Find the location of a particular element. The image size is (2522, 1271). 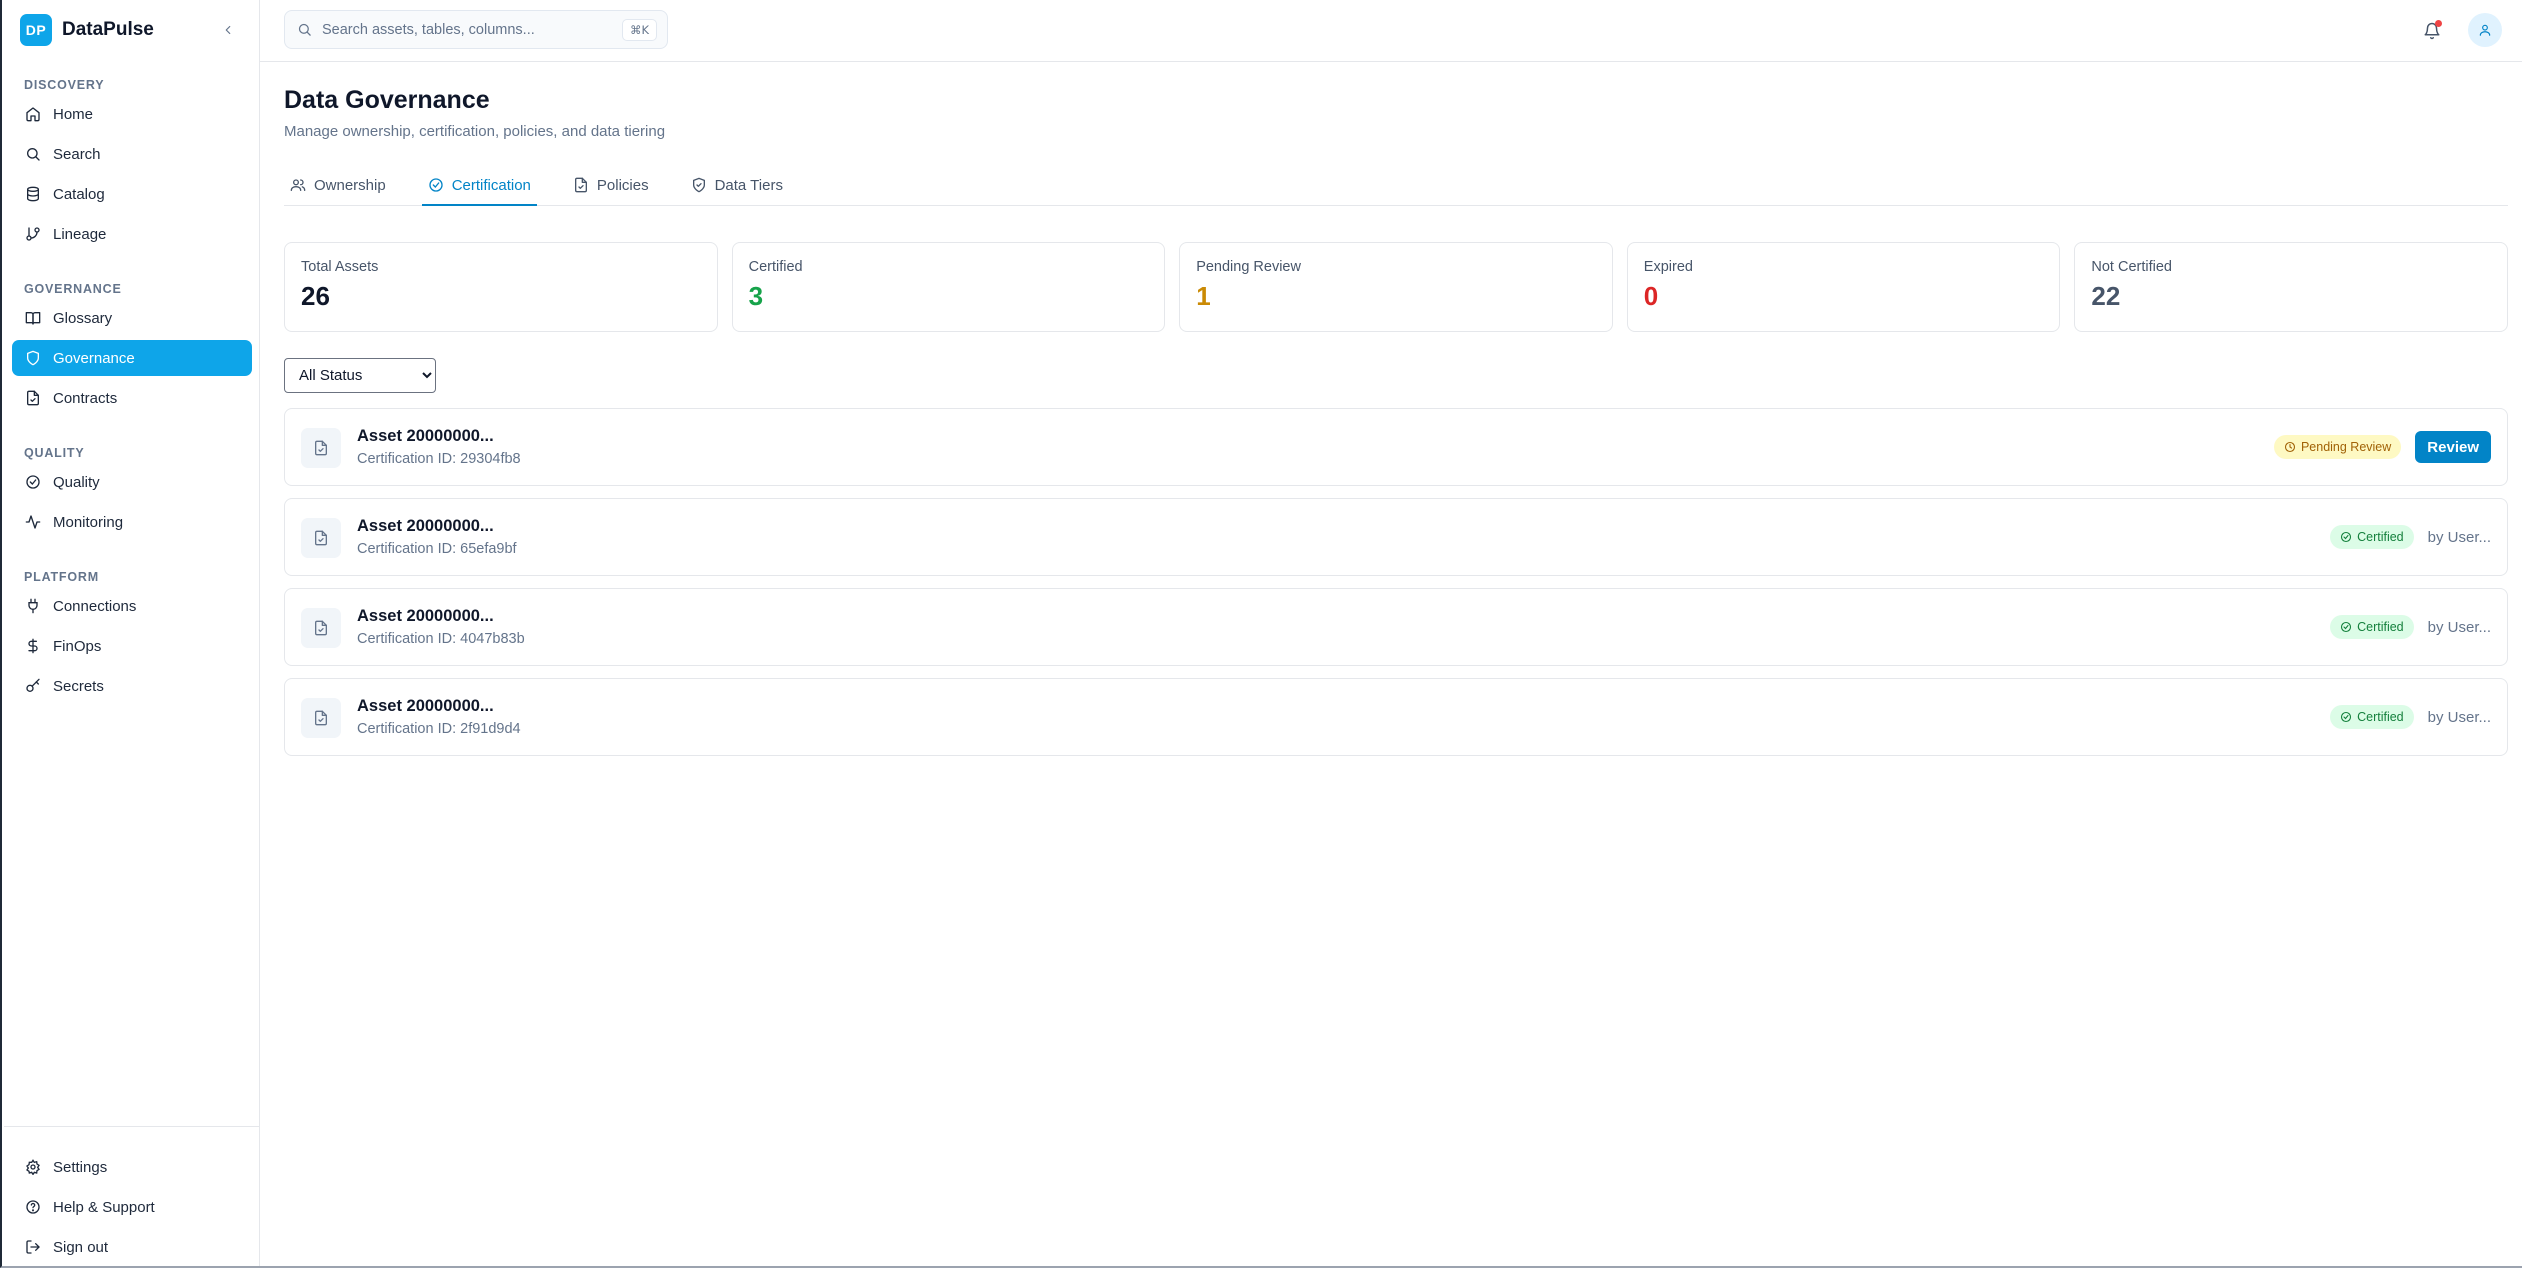

stat-card-expired: Expired 0 is located at coordinates (1843, 287).